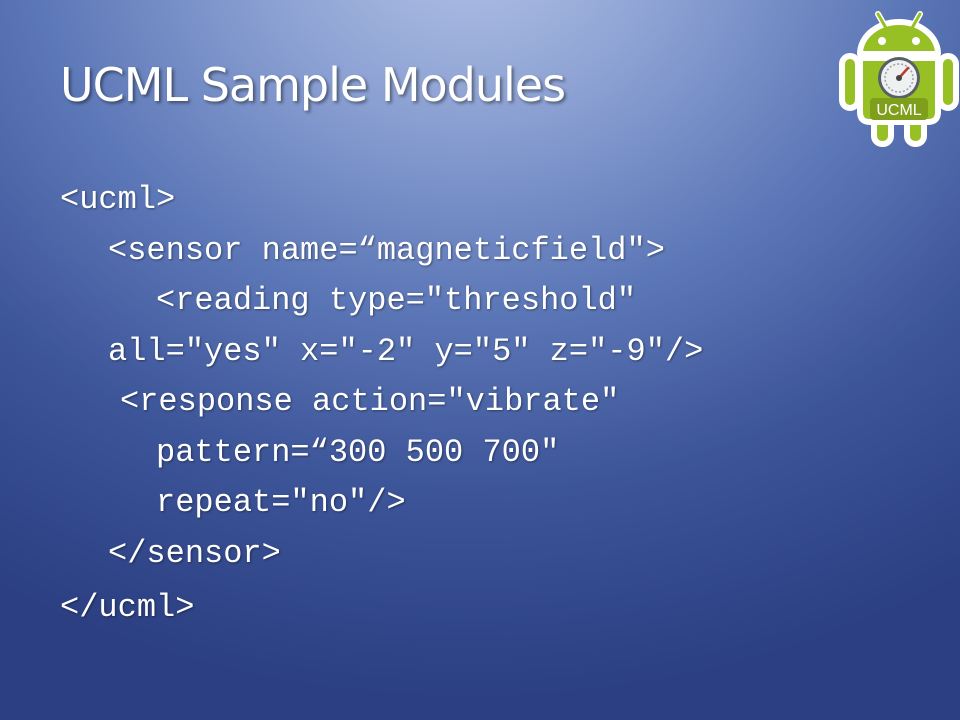 Image resolution: width=960 pixels, height=720 pixels. Describe the element at coordinates (127, 607) in the screenshot. I see `code-line: </ucml>` at that location.